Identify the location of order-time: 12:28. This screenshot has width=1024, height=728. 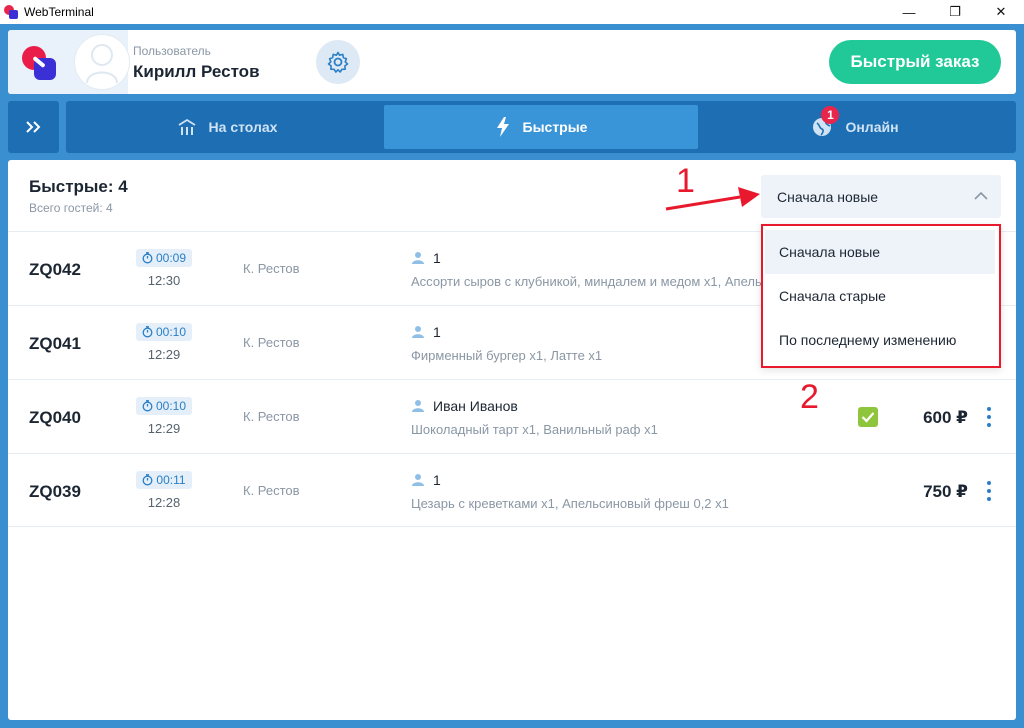
(164, 502).